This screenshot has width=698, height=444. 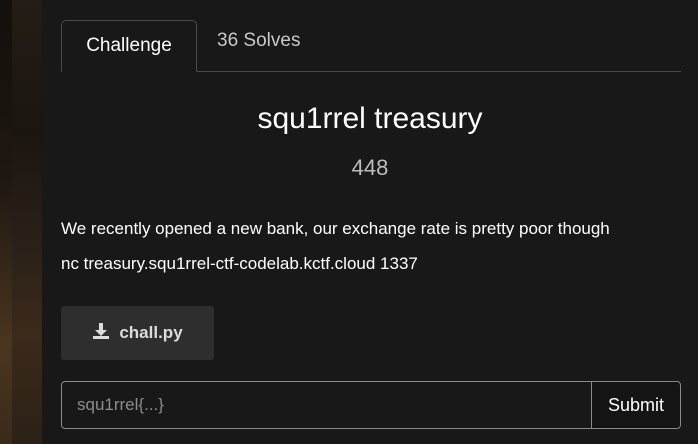 I want to click on backdrop, so click(x=21, y=222).